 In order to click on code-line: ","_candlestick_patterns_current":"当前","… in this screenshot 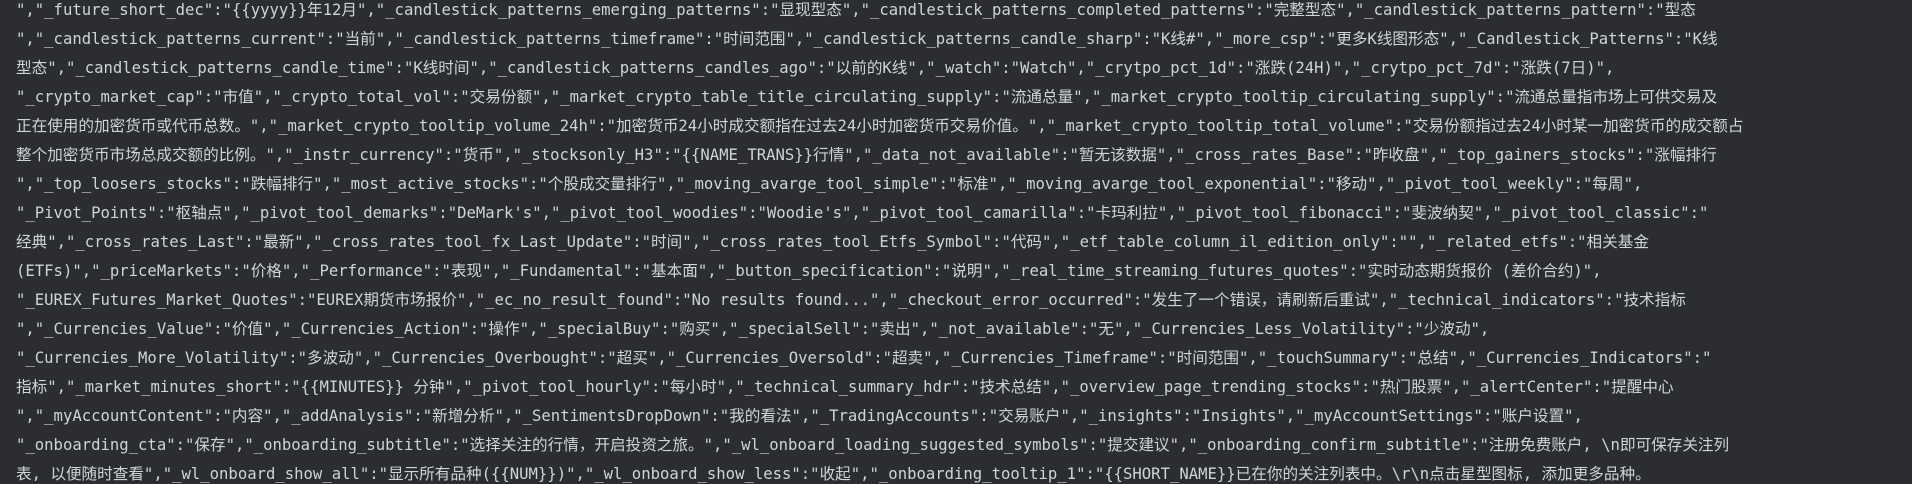, I will do `click(867, 39)`.